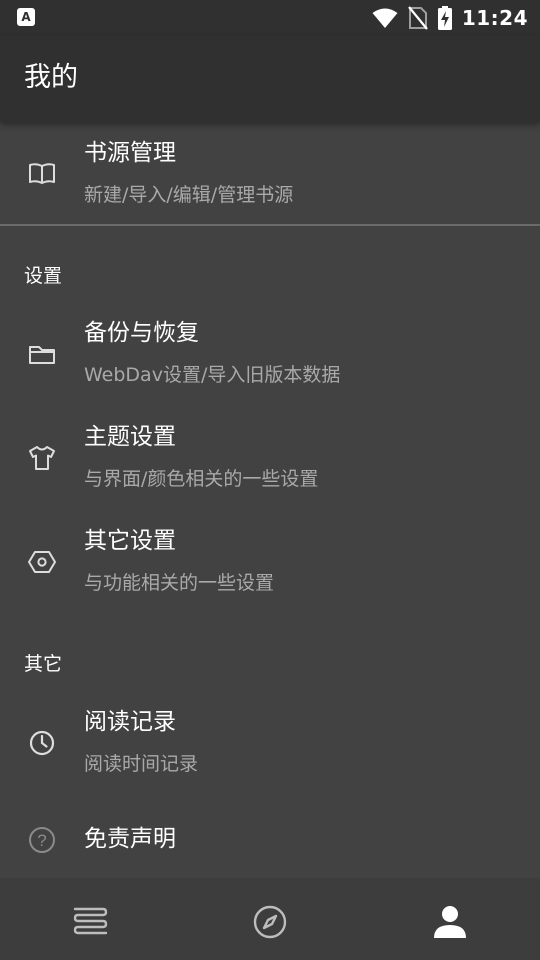  What do you see at coordinates (42, 562) in the screenshot?
I see `hexagon-settings-icon` at bounding box center [42, 562].